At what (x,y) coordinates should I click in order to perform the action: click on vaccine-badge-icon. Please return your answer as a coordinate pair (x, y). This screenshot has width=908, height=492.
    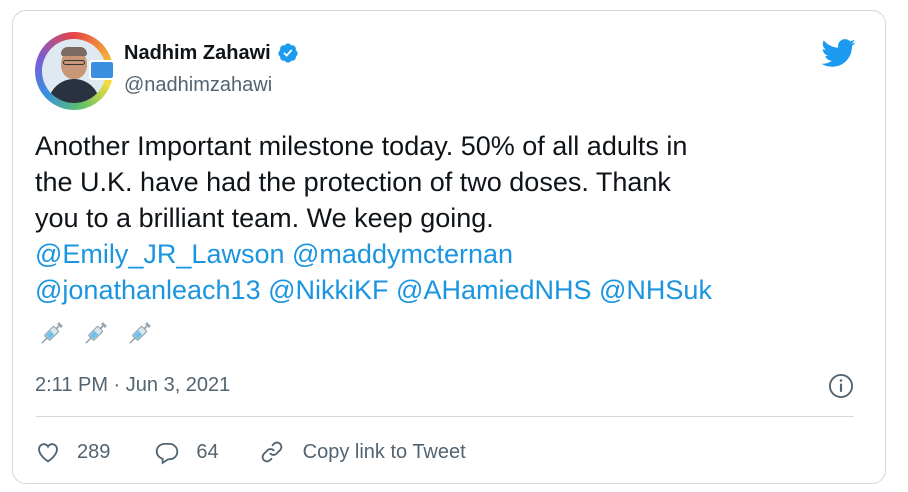
    Looking at the image, I should click on (102, 70).